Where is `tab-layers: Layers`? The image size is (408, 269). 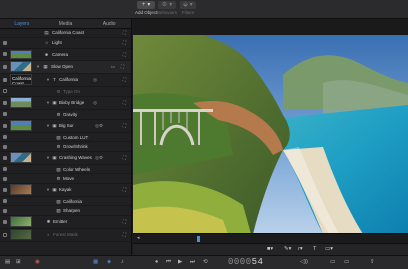 tab-layers: Layers is located at coordinates (22, 23).